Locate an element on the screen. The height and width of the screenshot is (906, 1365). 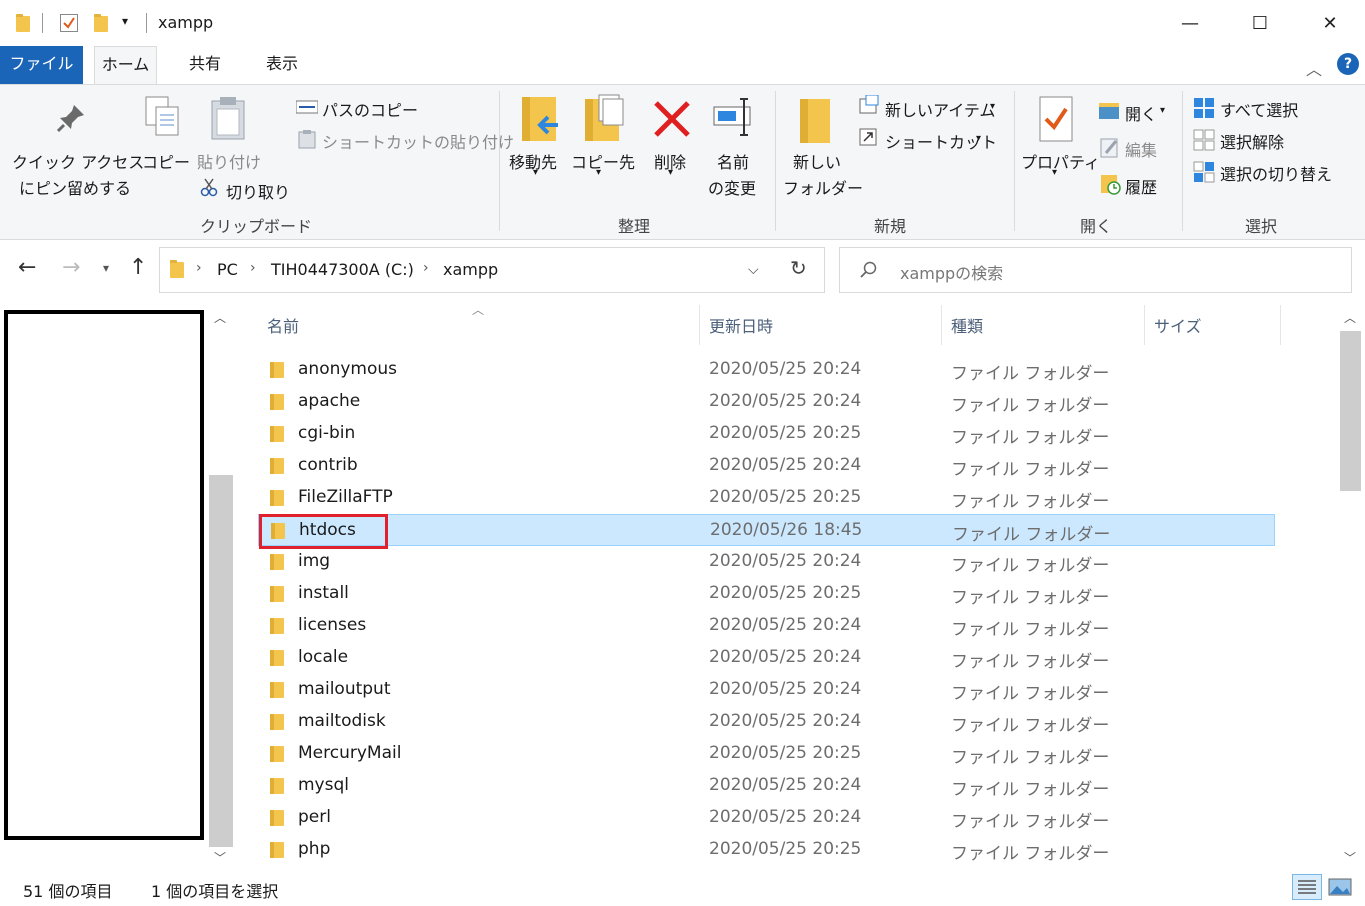
tab-view: 表示 is located at coordinates (282, 65).